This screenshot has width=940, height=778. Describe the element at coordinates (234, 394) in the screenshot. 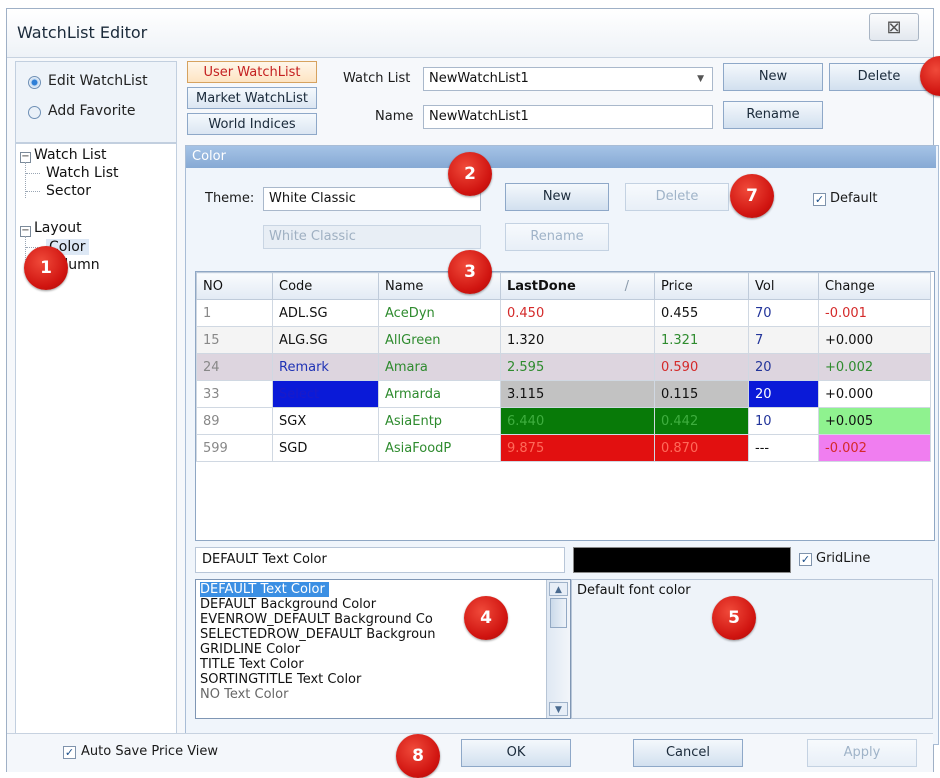

I see `cell-no: 33` at that location.